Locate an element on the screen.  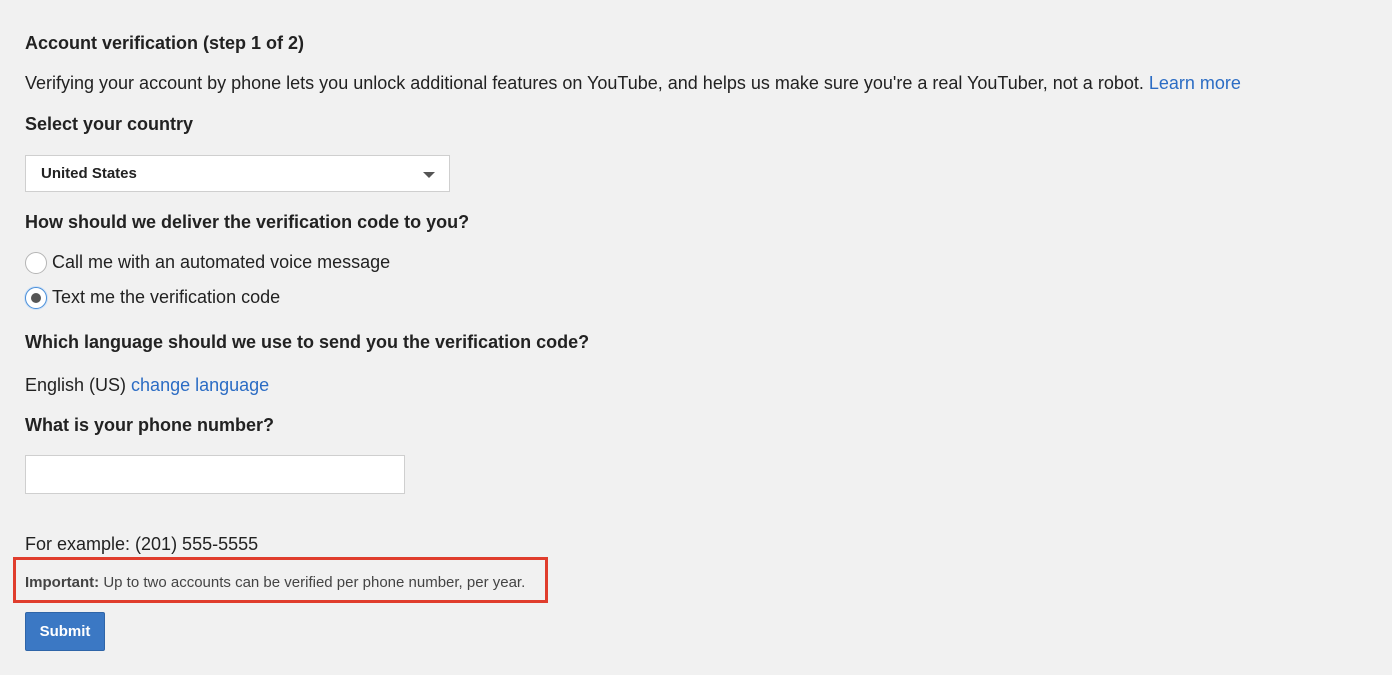
radio-text is located at coordinates (36, 298).